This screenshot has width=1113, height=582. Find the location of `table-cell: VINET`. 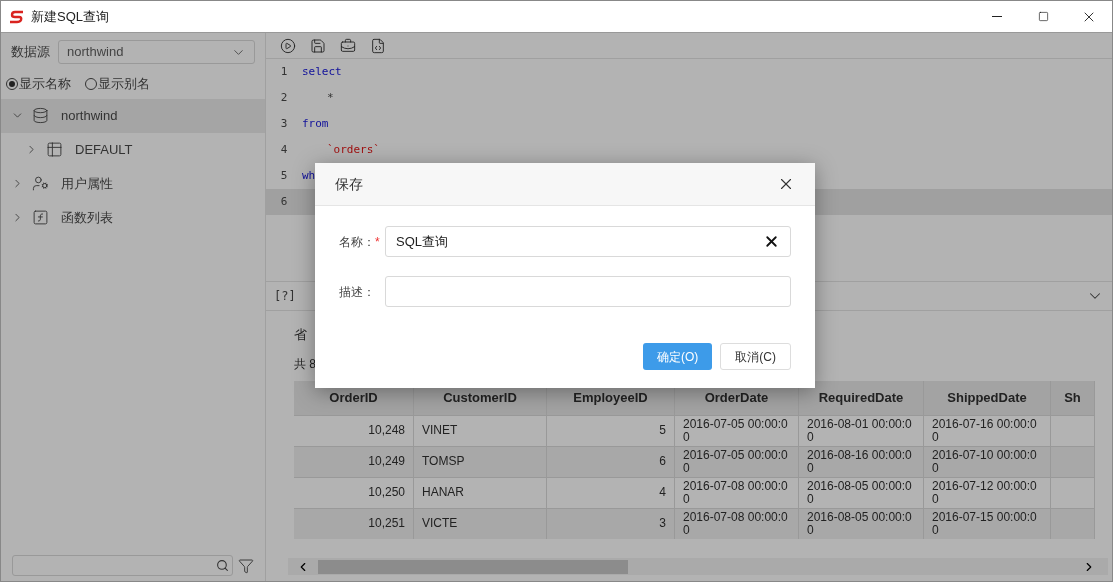

table-cell: VINET is located at coordinates (440, 430).